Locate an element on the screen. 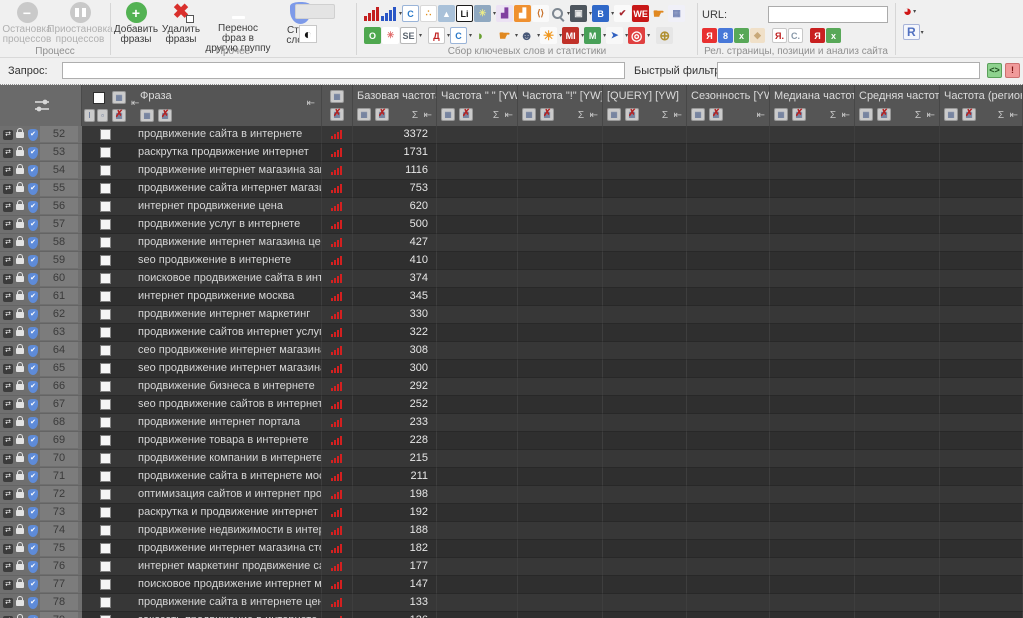  direct-d-icon: Д is located at coordinates (437, 35).